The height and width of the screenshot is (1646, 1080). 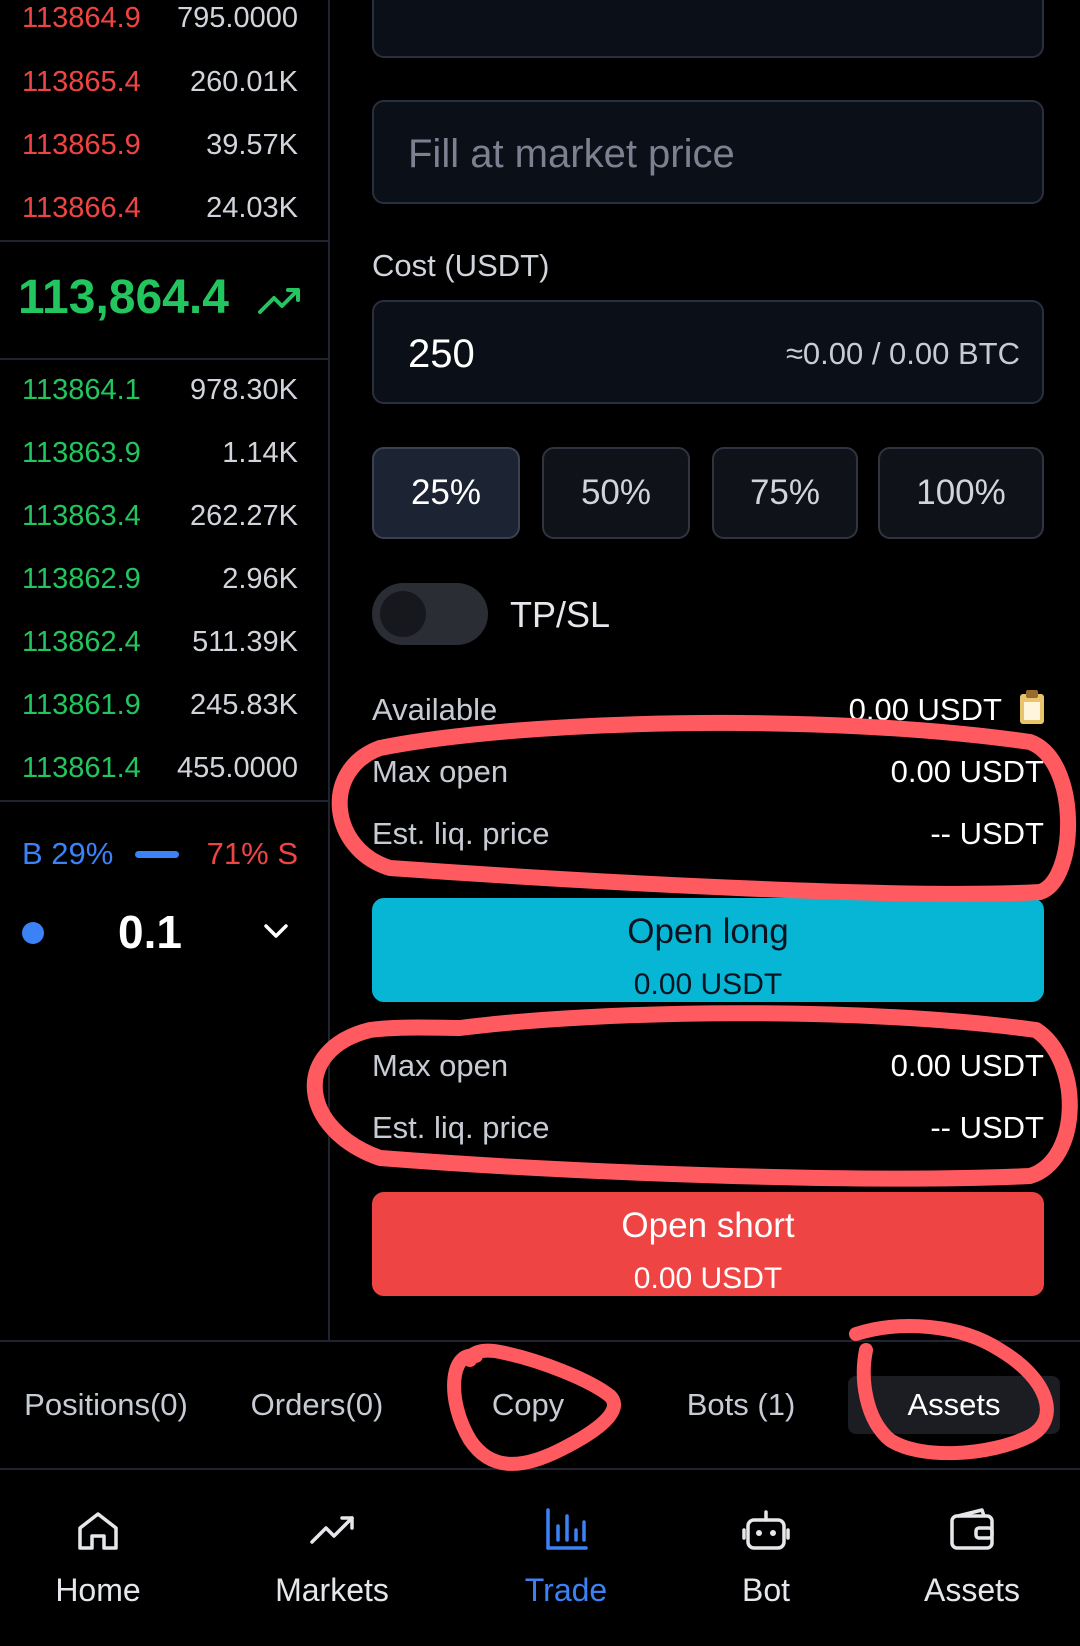 I want to click on open-long-button: Open long 0.00 USDT, so click(x=708, y=950).